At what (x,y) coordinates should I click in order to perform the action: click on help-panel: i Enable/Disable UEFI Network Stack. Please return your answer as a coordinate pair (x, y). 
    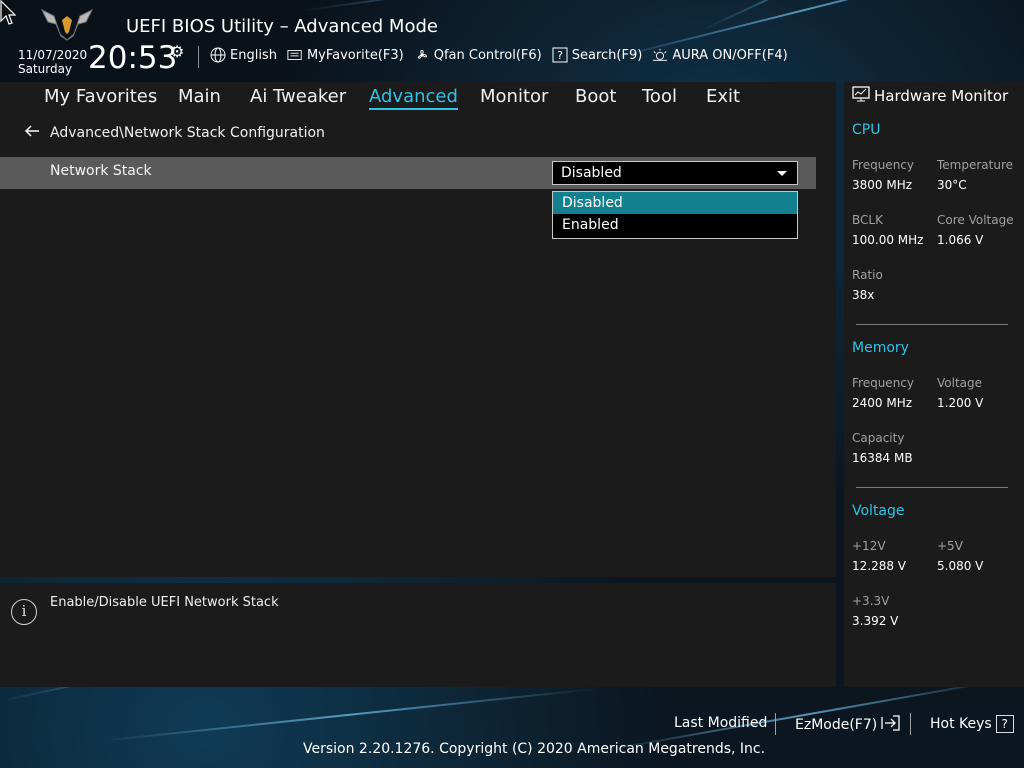
    Looking at the image, I should click on (418, 635).